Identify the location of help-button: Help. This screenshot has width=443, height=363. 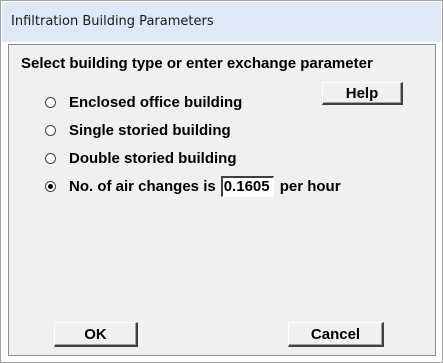
(362, 93).